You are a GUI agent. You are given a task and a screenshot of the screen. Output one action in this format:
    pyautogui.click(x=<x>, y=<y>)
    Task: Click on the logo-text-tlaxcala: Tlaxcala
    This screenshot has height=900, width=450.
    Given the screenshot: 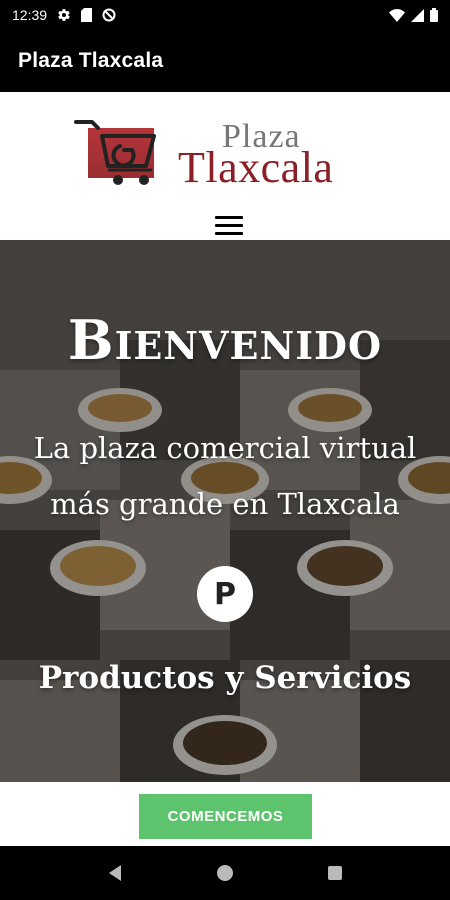 What is the action you would take?
    pyautogui.click(x=256, y=167)
    